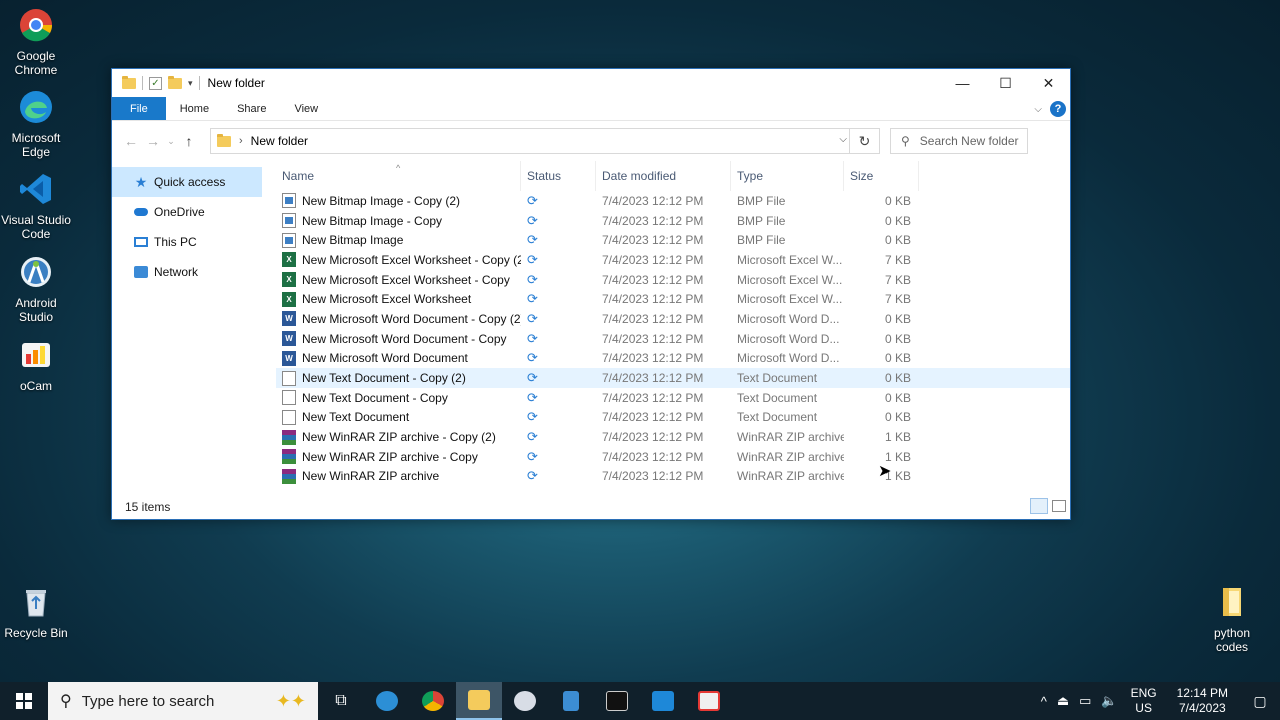 The height and width of the screenshot is (720, 1280). What do you see at coordinates (398, 417) in the screenshot?
I see `file-name-cell: New Text Document` at bounding box center [398, 417].